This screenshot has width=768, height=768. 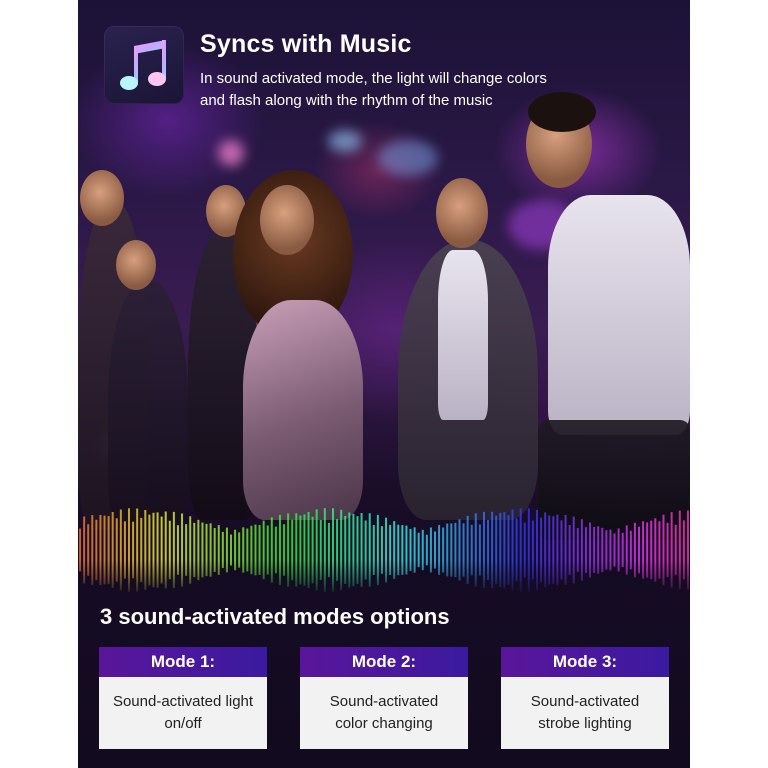 I want to click on music-note-icon, so click(x=143, y=65).